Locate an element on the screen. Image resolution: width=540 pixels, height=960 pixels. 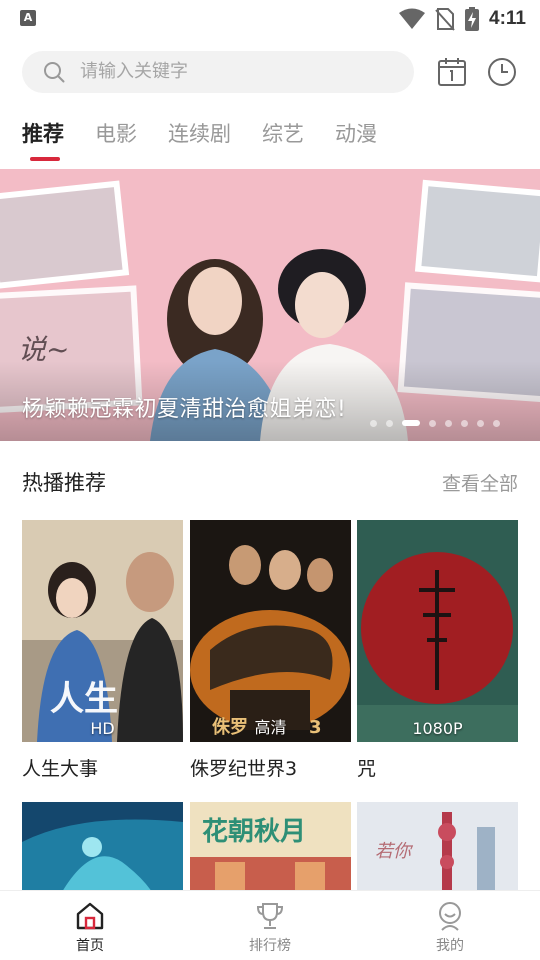
media-card: 1080P 咒 is located at coordinates (437, 650).